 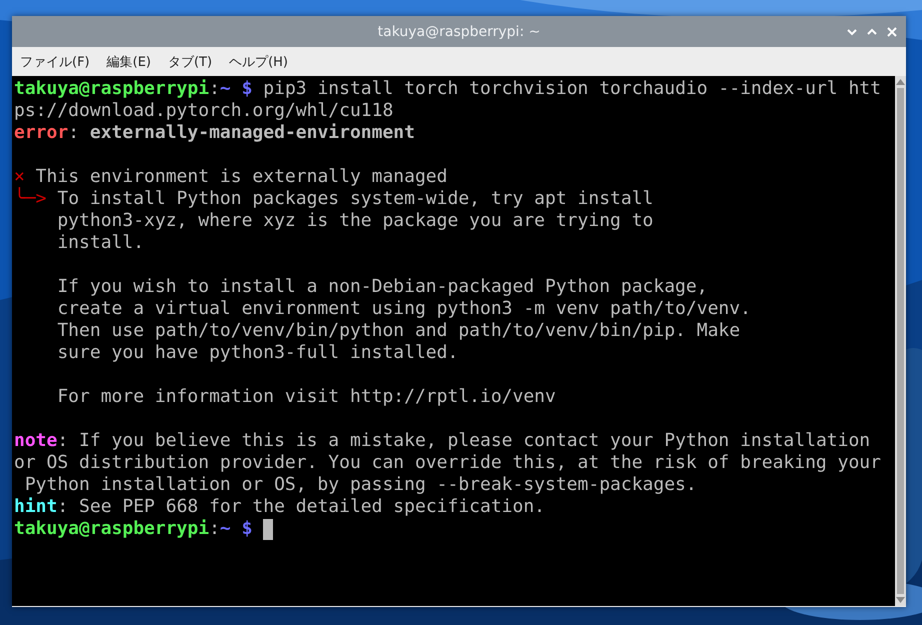 What do you see at coordinates (360, 485) in the screenshot?
I see `terminal-line: Python installation or OS, by passing --break-system-packages.` at bounding box center [360, 485].